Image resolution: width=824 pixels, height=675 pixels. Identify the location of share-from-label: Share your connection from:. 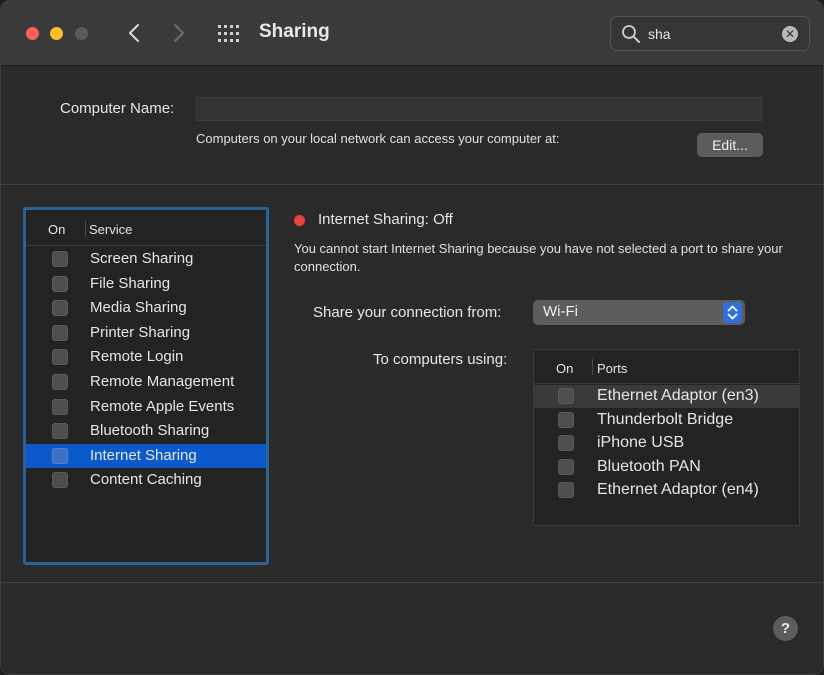
(407, 312).